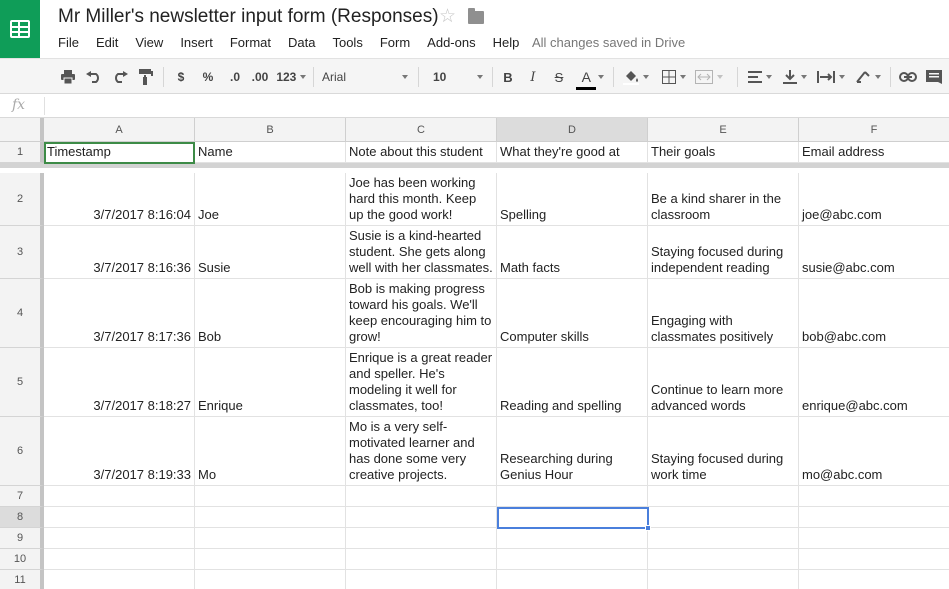  I want to click on folder-icon, so click(476, 16).